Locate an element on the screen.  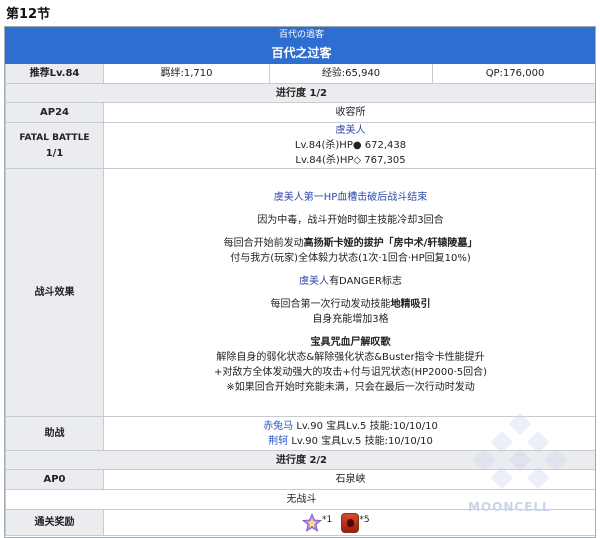
effect-line-3: 每回合开始前发动高扬斯卡娅的拔护「房中术/轩辕陵墓」 is located at coordinates (350, 243).